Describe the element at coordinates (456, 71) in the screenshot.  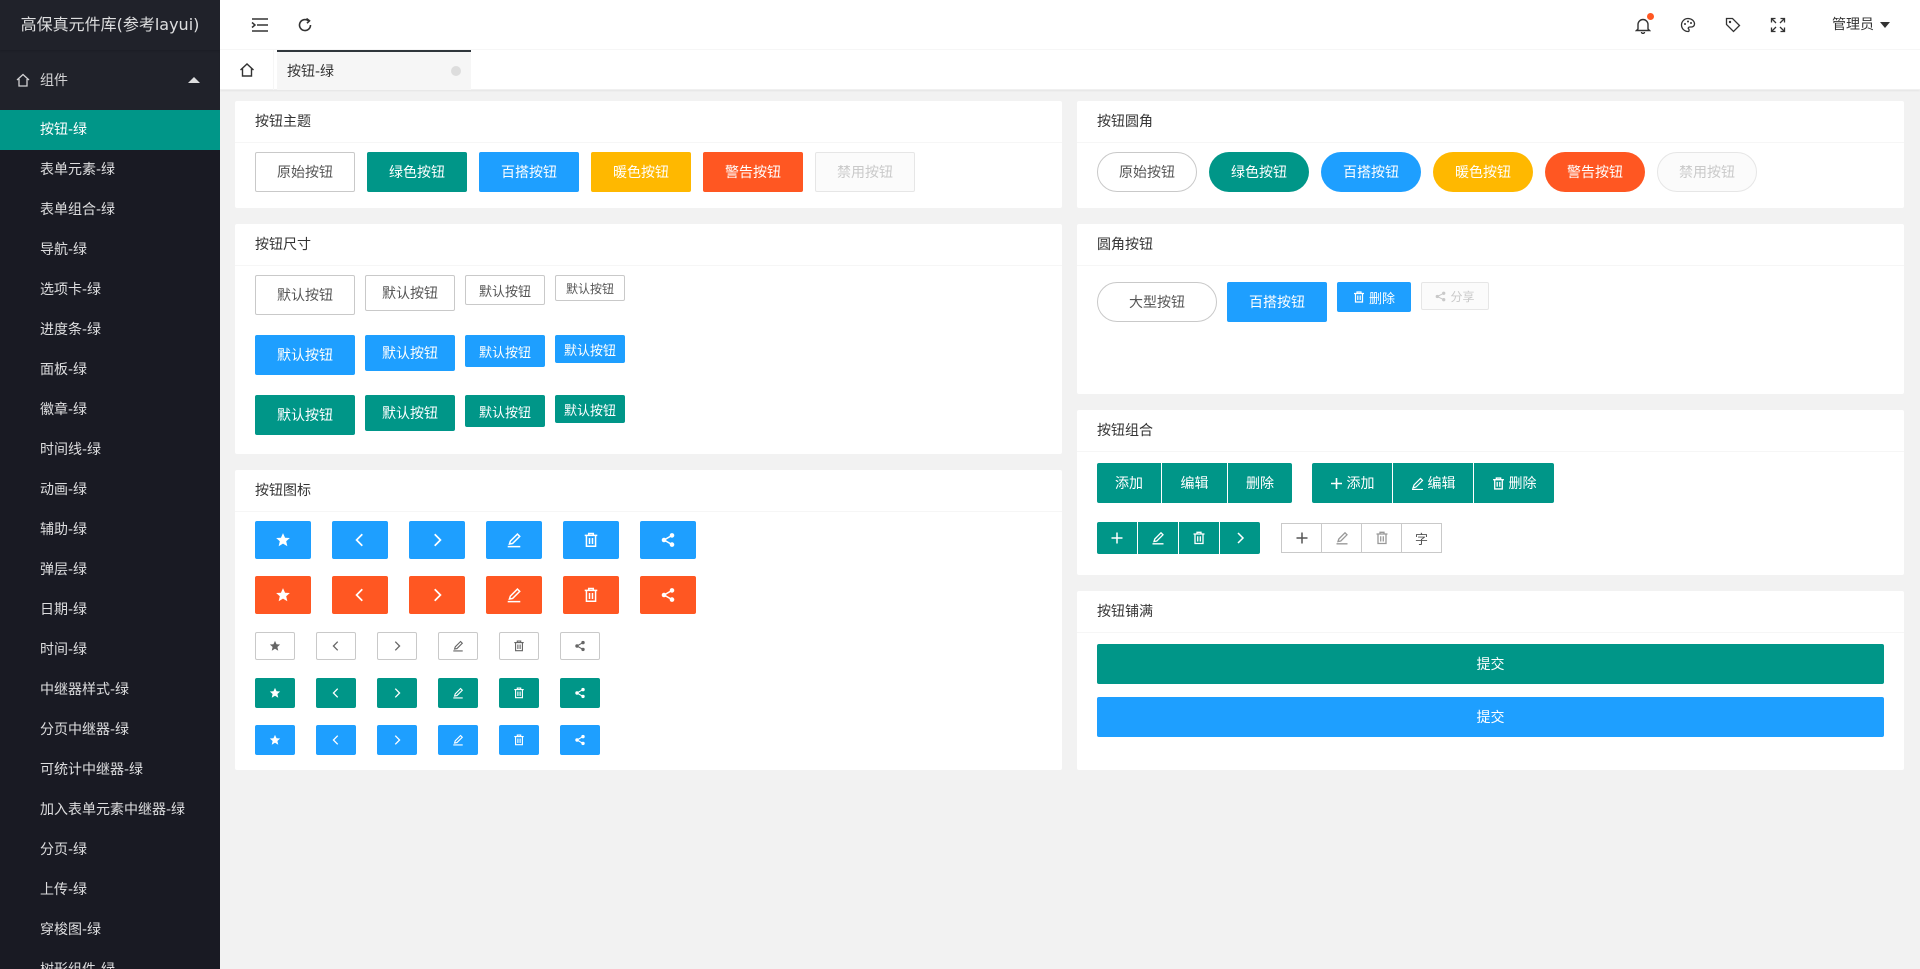
I see `close-icon` at that location.